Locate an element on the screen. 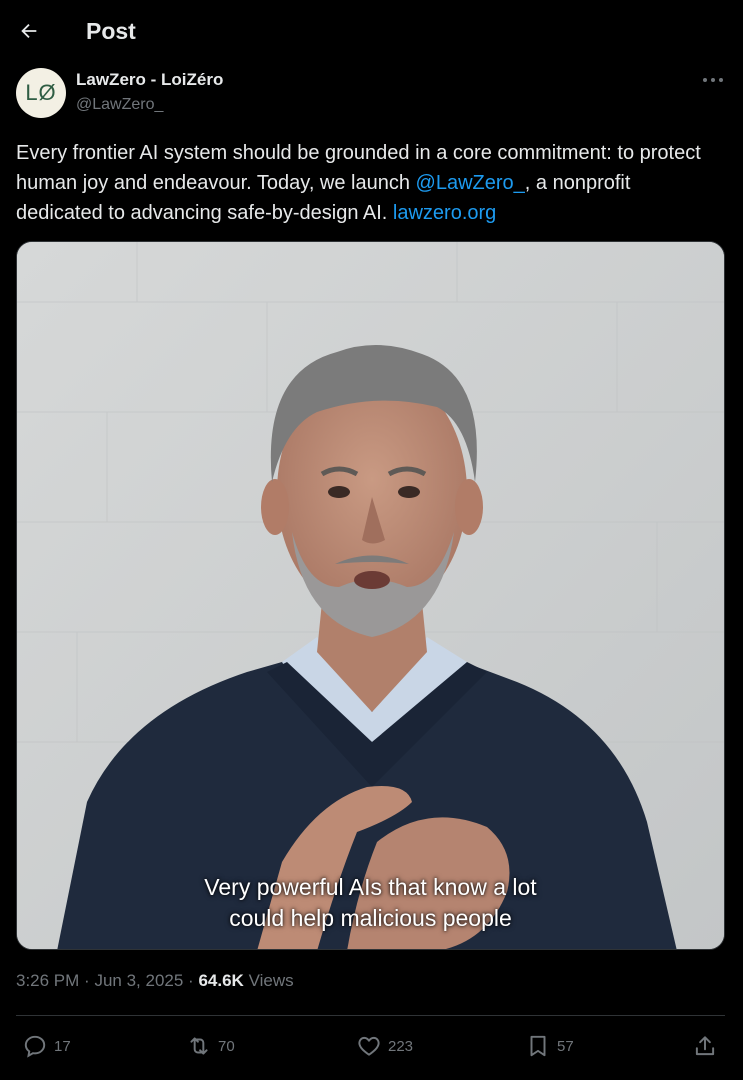 The width and height of the screenshot is (743, 1080). repost-icon is located at coordinates (199, 1046).